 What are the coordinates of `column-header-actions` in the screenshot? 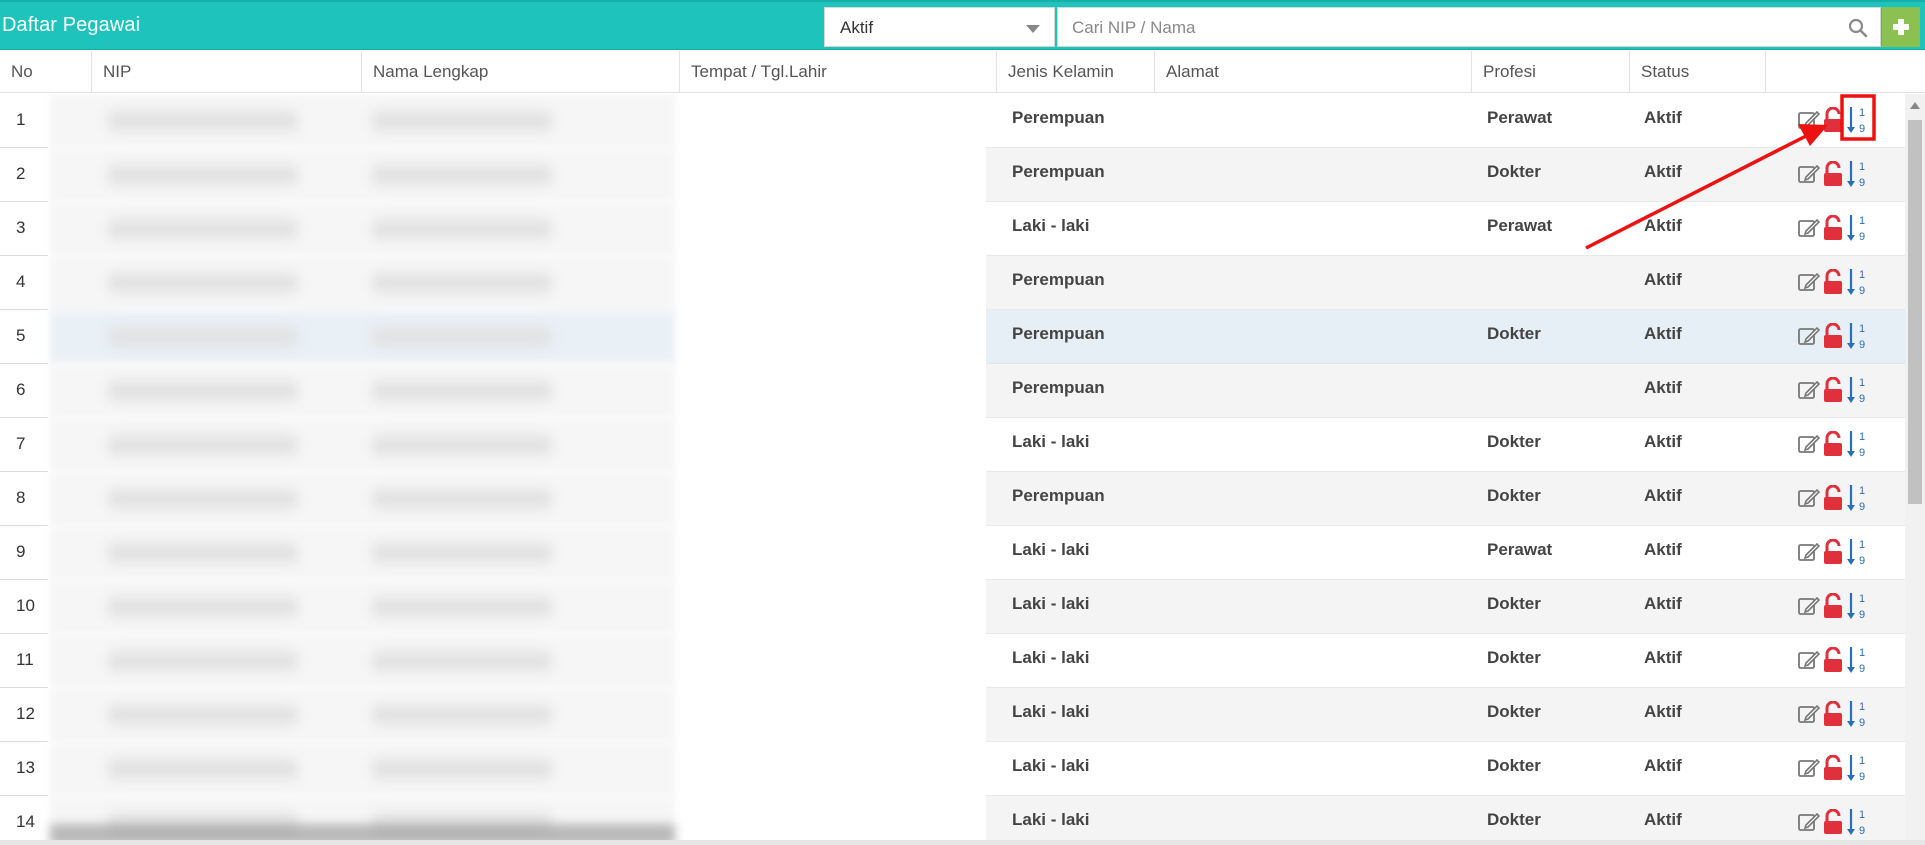 It's located at (1845, 72).